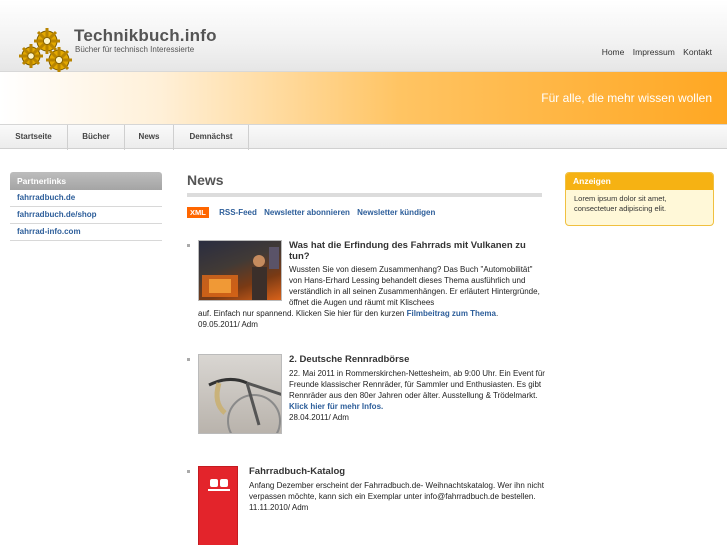 The image size is (727, 545). I want to click on top-navigation: Home Impressum Kontakt, so click(654, 52).